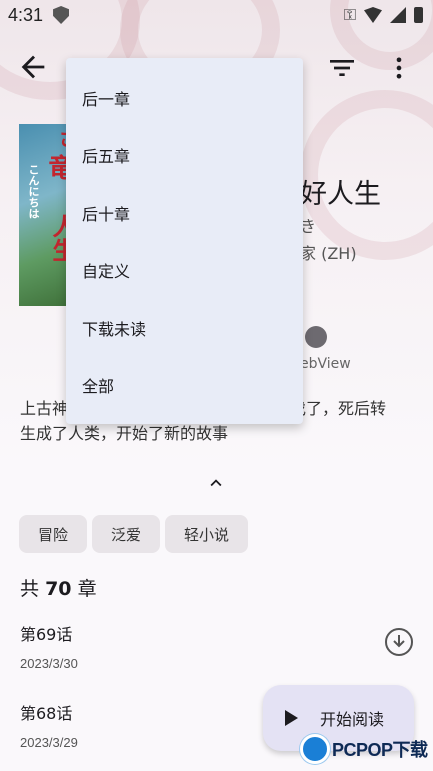 This screenshot has height=771, width=433. What do you see at coordinates (315, 749) in the screenshot?
I see `pcpop-logo-icon` at bounding box center [315, 749].